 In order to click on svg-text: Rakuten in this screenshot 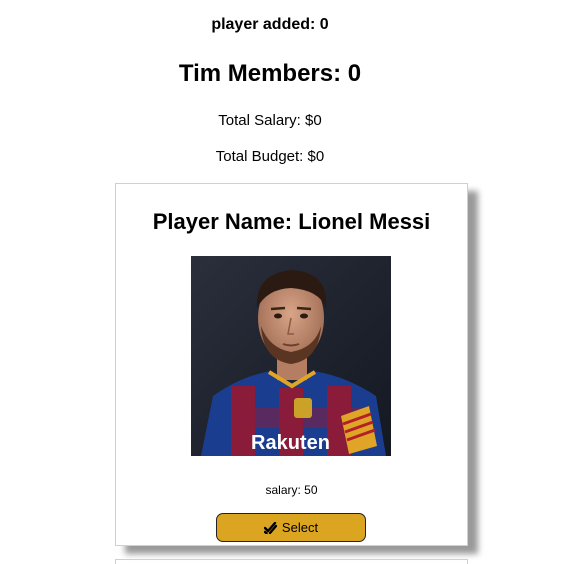, I will do `click(290, 443)`.